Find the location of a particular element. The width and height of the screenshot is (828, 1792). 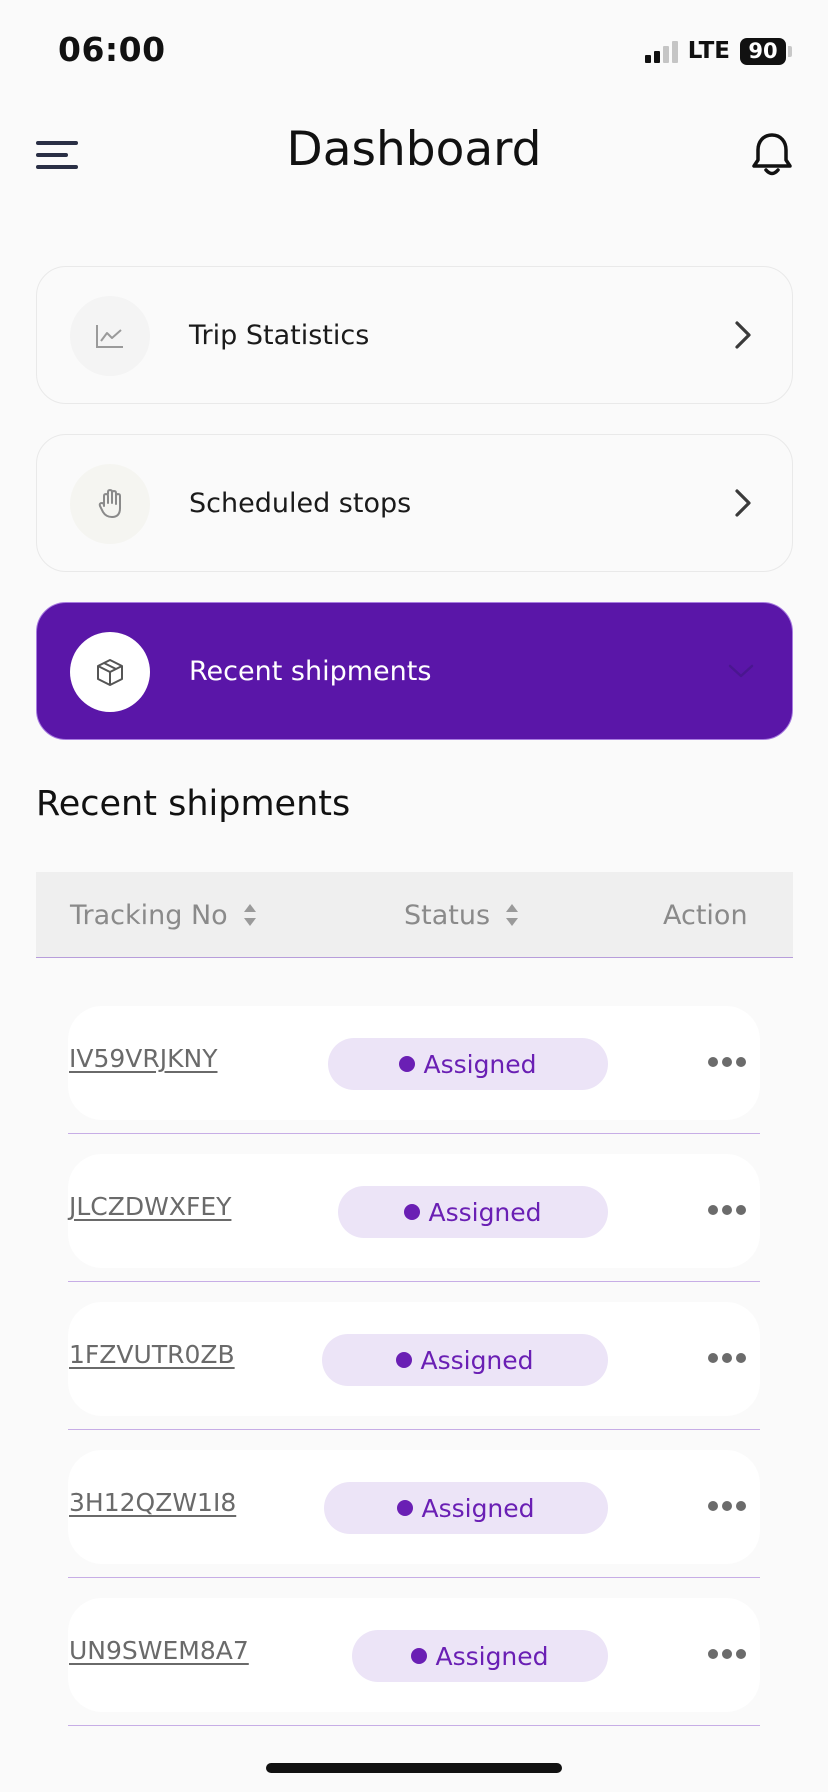

notification-bell-icon is located at coordinates (772, 154).